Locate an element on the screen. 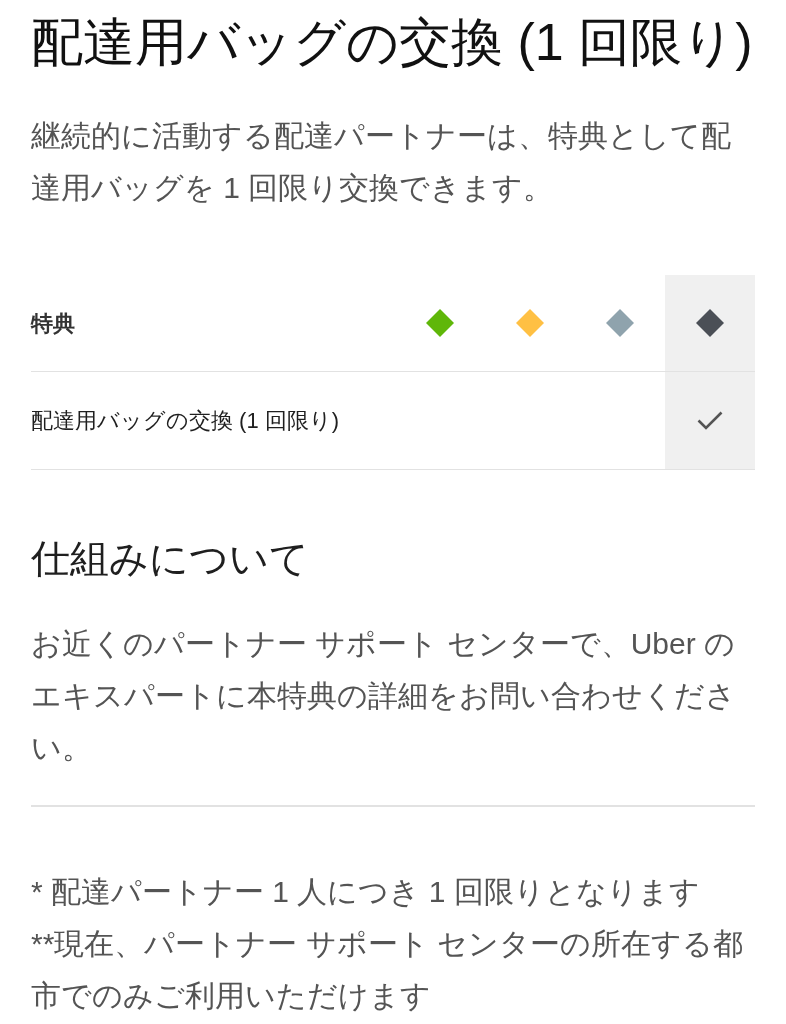 The image size is (786, 1024). section-body-text: お近くのパートナー サポート センターで、Uber のエキスパートに本特典の詳細をお問い合わせください。 is located at coordinates (384, 696).